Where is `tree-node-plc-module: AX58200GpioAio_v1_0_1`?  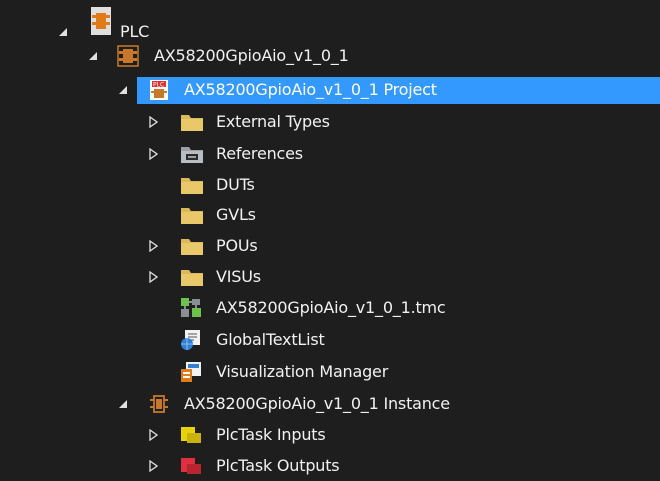
tree-node-plc-module: AX58200GpioAio_v1_0_1 is located at coordinates (330, 56).